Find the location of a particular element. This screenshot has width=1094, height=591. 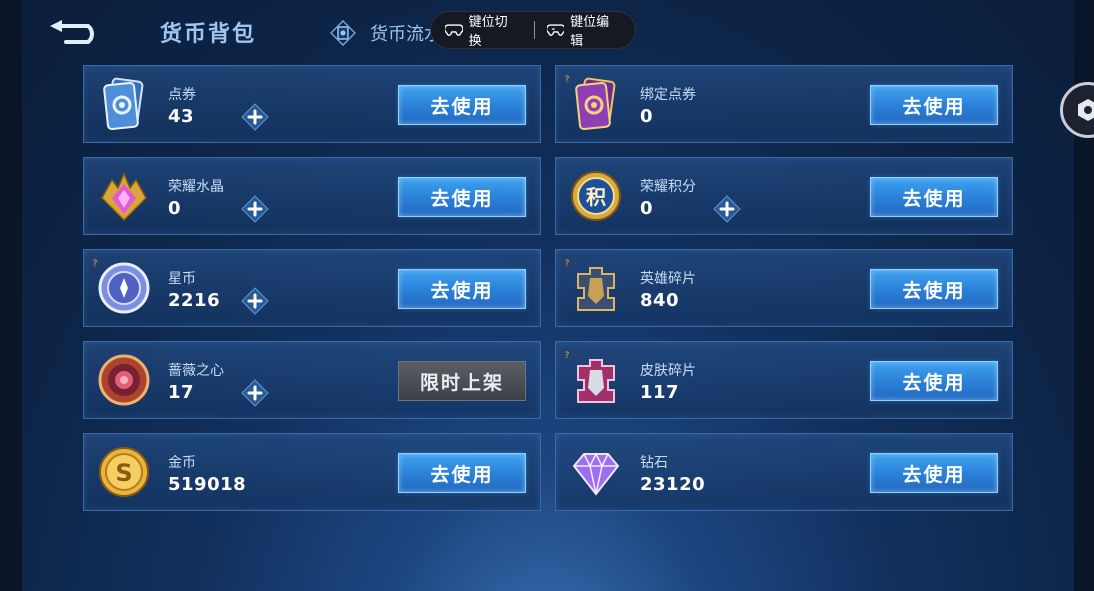

left-letterbox is located at coordinates (11, 295).